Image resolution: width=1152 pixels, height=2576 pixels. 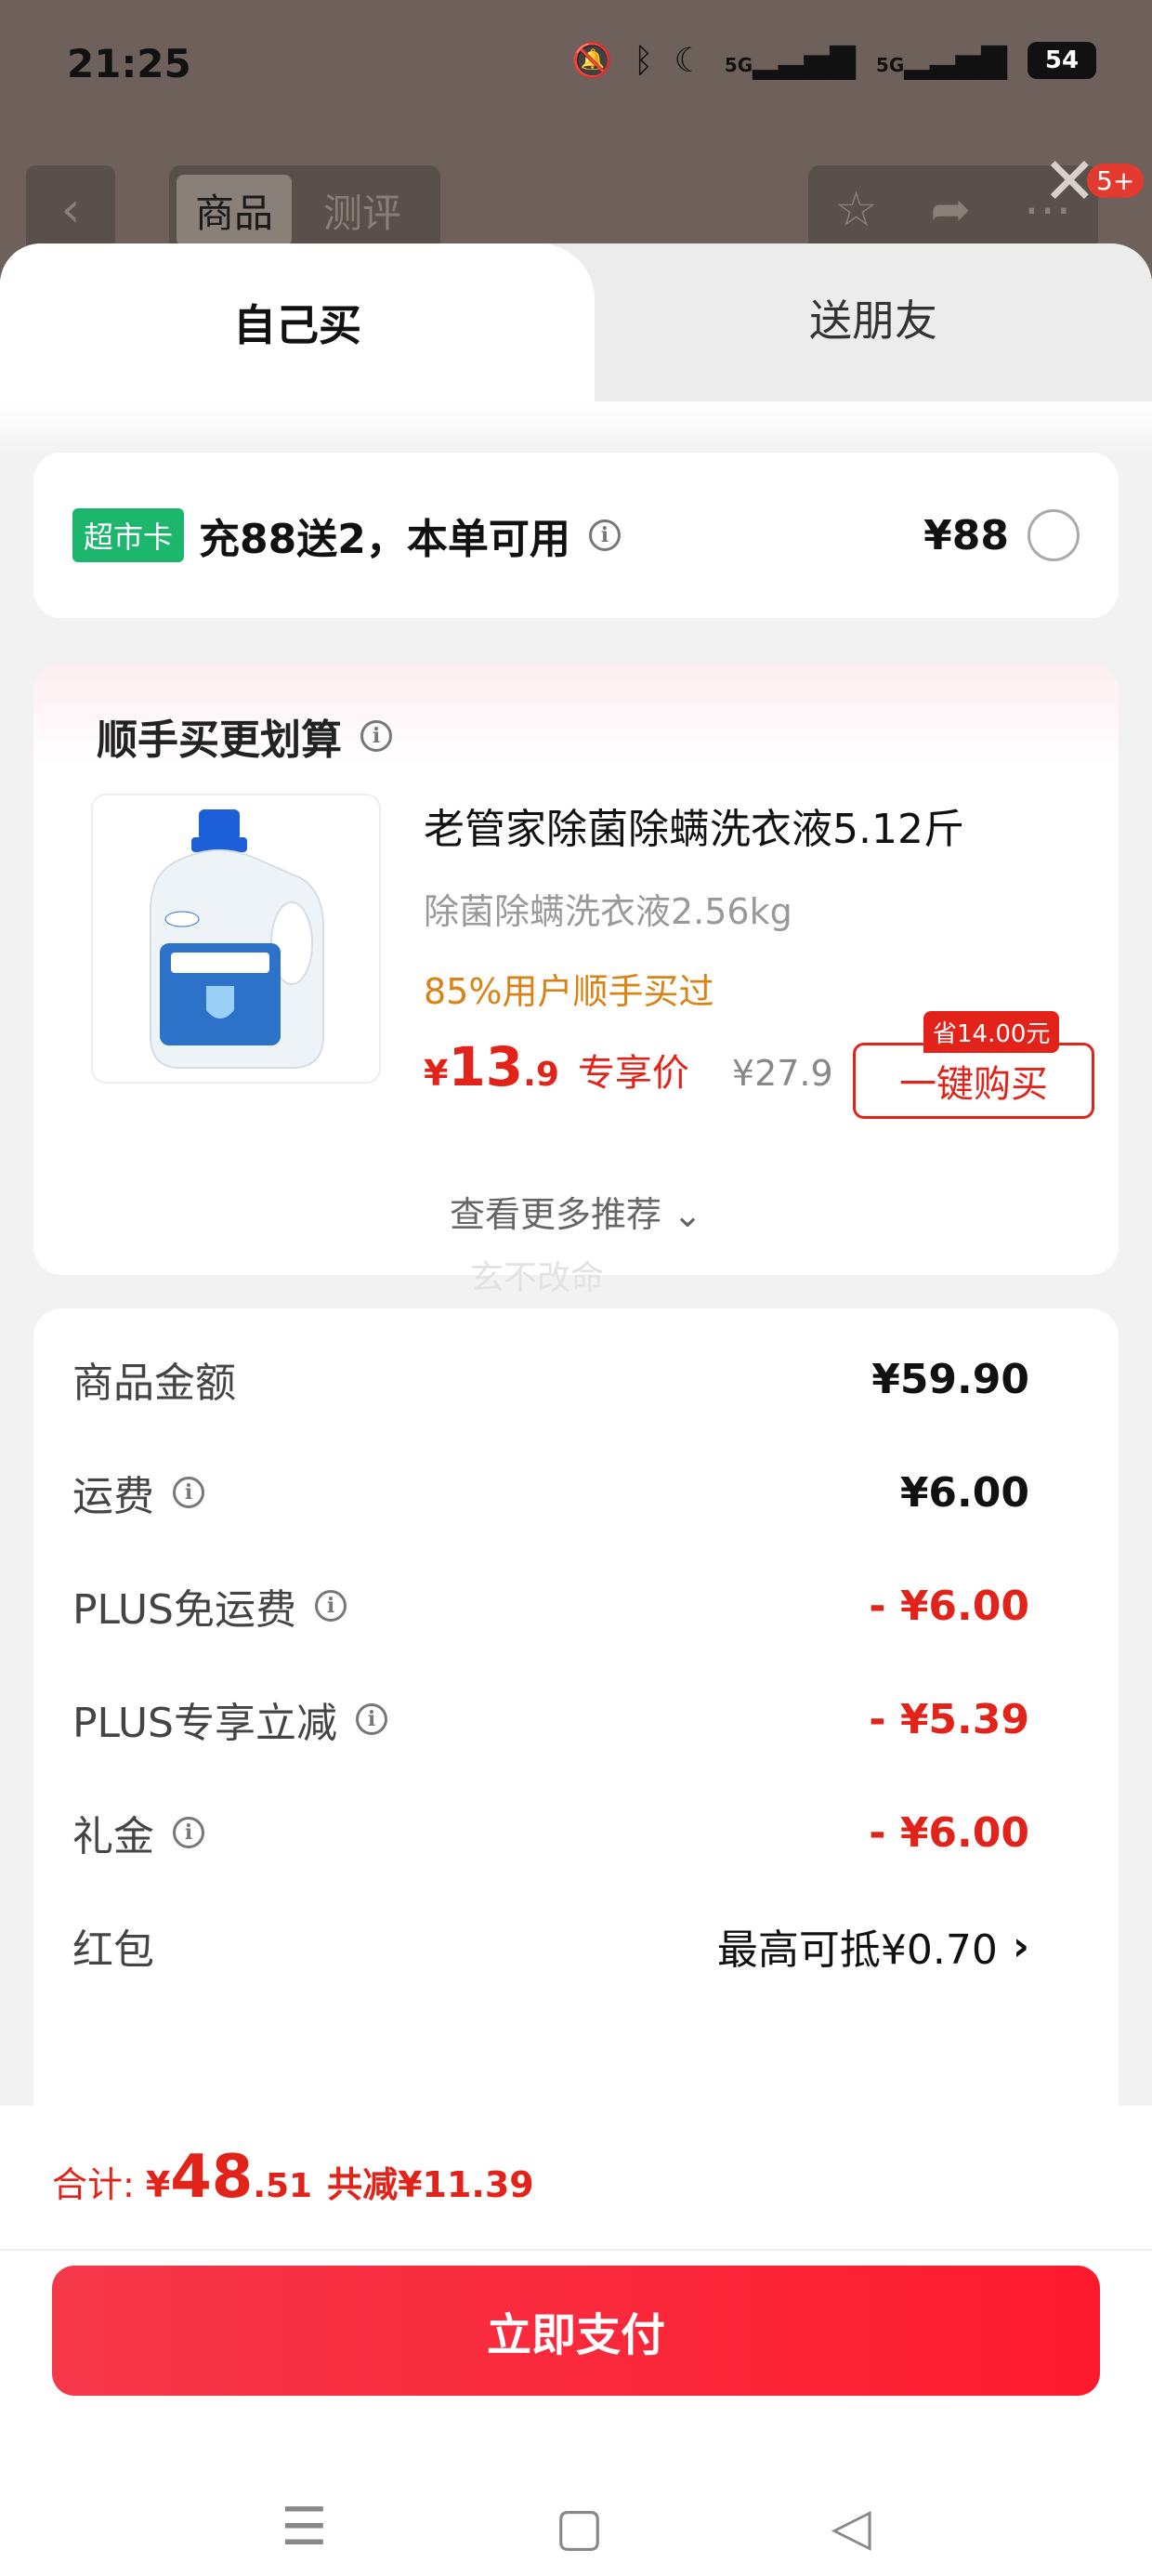 What do you see at coordinates (592, 61) in the screenshot?
I see `mute-icon: 🔕` at bounding box center [592, 61].